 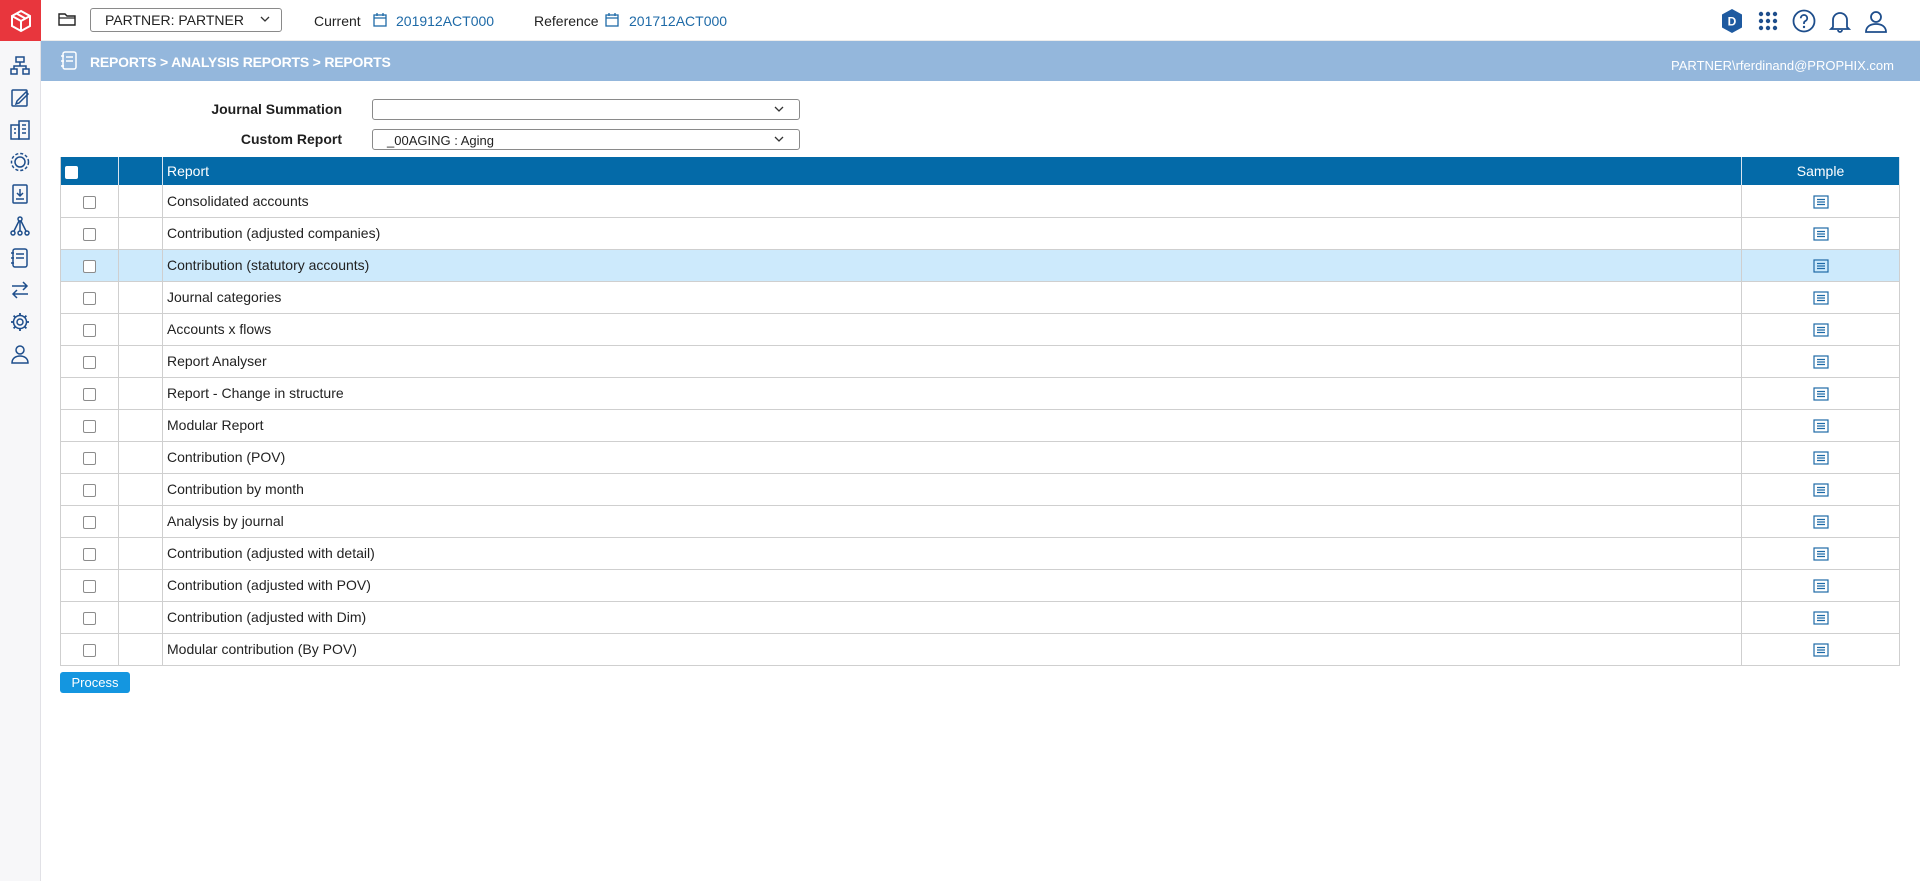 I want to click on report-name: Report - Change in structure, so click(x=952, y=393).